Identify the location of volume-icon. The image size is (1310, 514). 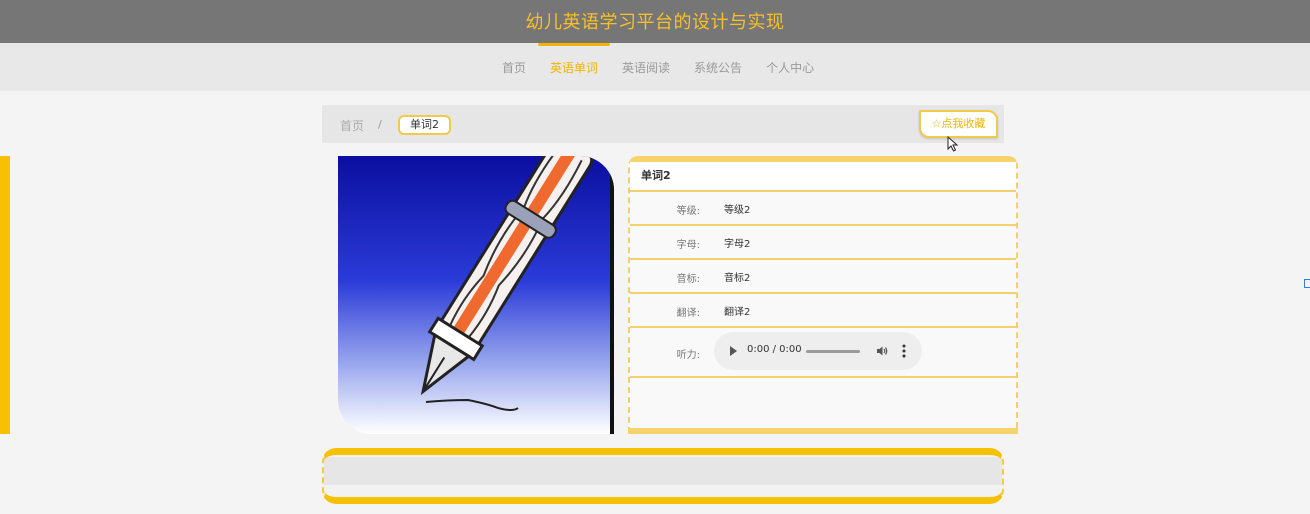
(882, 351).